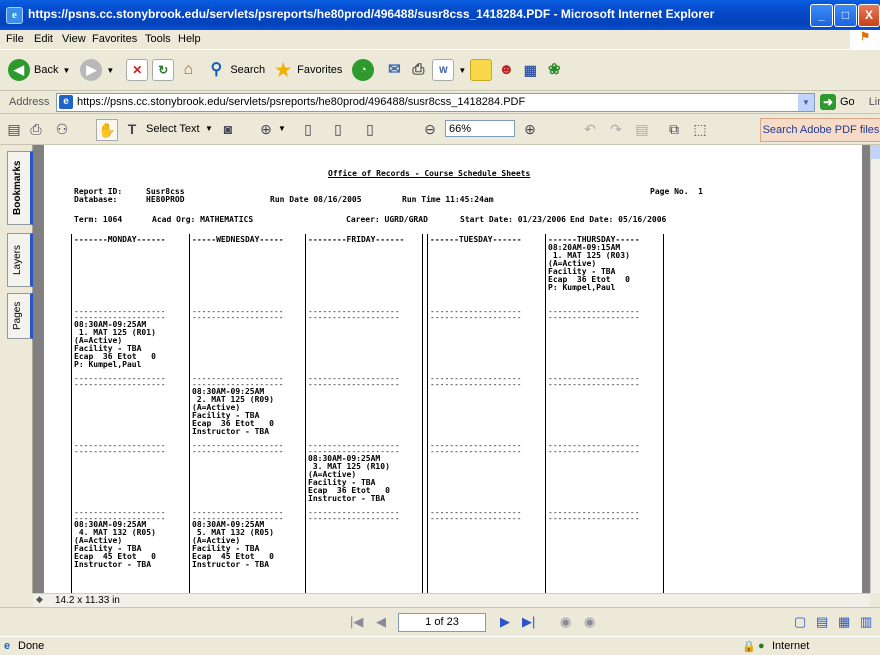 This screenshot has height=655, width=880. Describe the element at coordinates (163, 70) in the screenshot. I see `refresh-icon: ↻` at that location.